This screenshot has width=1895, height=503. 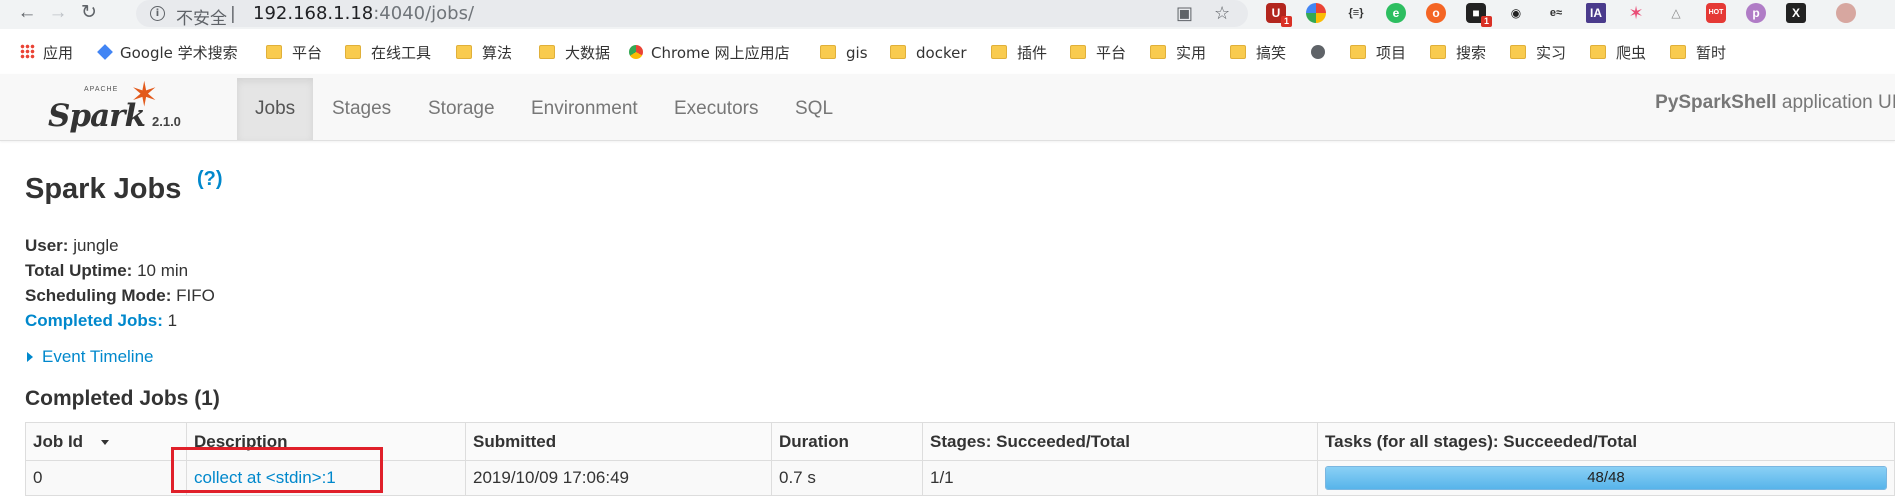 I want to click on bookmark-folder: 搞笑, so click(x=1258, y=53).